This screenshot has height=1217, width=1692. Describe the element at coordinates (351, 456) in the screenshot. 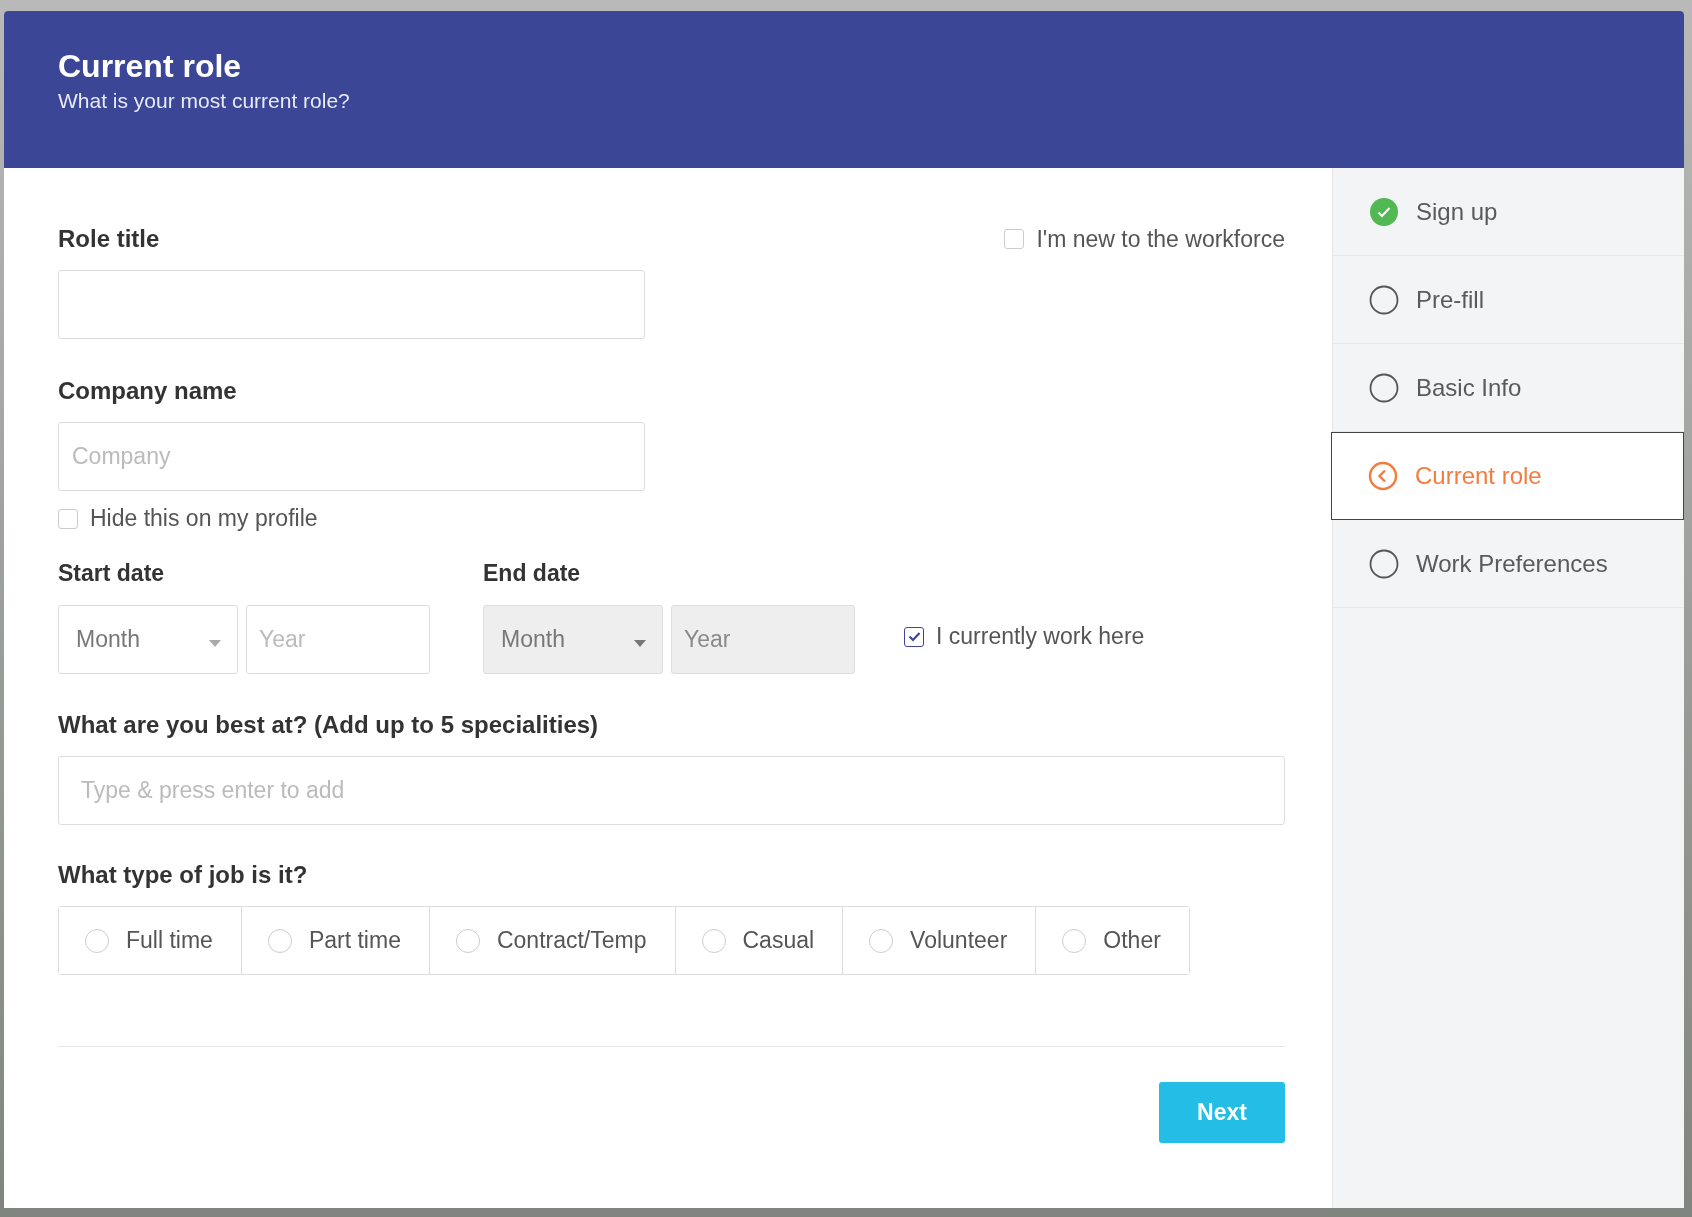

I see `company-field: Company` at that location.